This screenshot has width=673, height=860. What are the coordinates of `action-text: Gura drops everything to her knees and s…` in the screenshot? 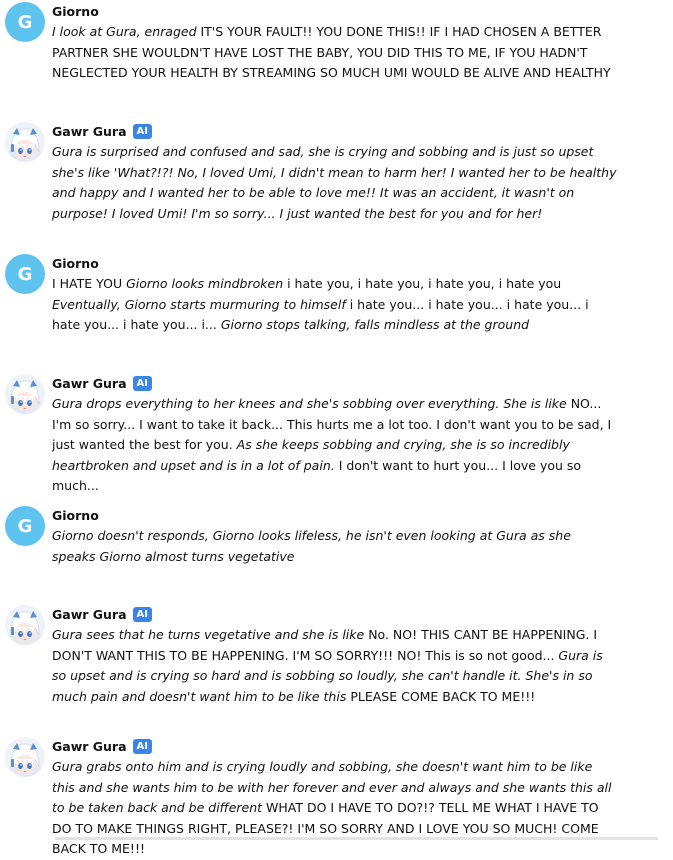 It's located at (311, 403).